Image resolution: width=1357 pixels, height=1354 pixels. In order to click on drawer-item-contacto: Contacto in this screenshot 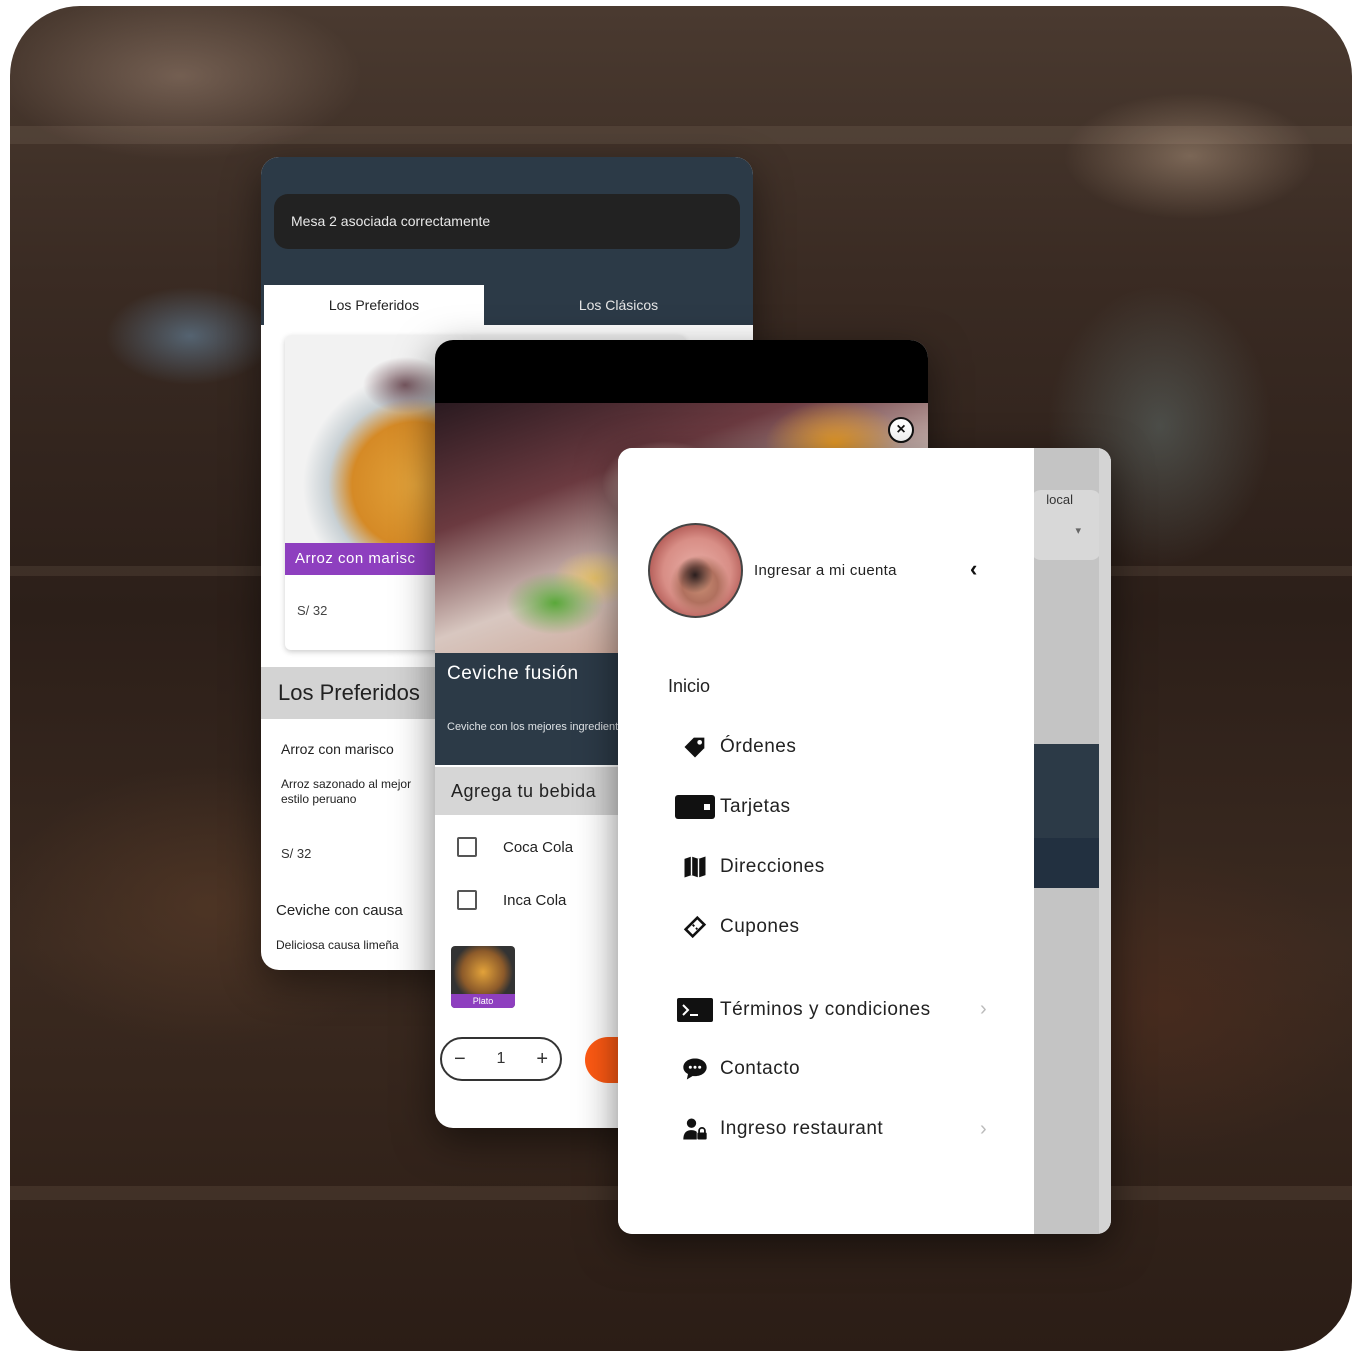, I will do `click(737, 1069)`.